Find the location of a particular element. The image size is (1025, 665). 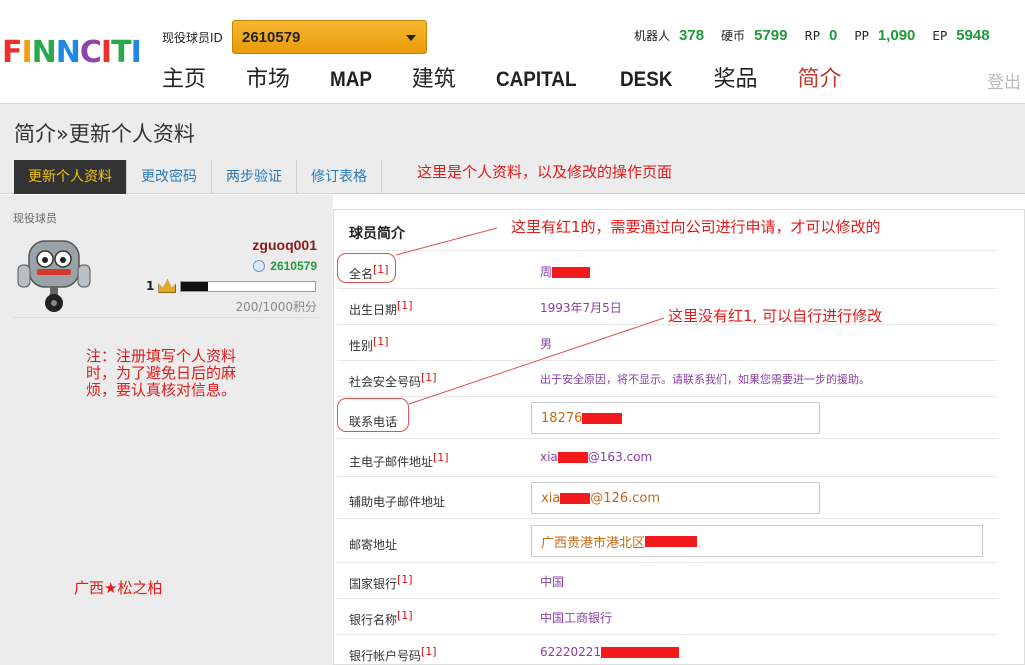

stat-label: RP is located at coordinates (812, 36).